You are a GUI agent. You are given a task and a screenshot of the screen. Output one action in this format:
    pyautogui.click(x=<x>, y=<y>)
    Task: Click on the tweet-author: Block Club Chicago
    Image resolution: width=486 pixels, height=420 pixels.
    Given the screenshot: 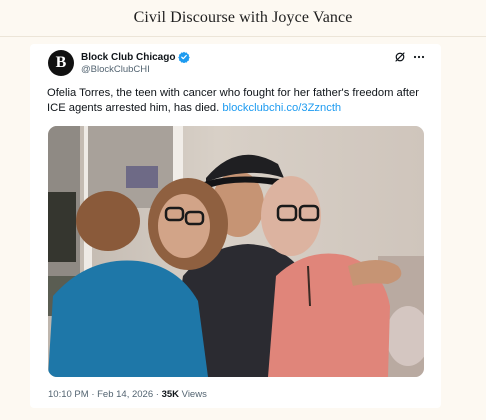 What is the action you would take?
    pyautogui.click(x=136, y=57)
    